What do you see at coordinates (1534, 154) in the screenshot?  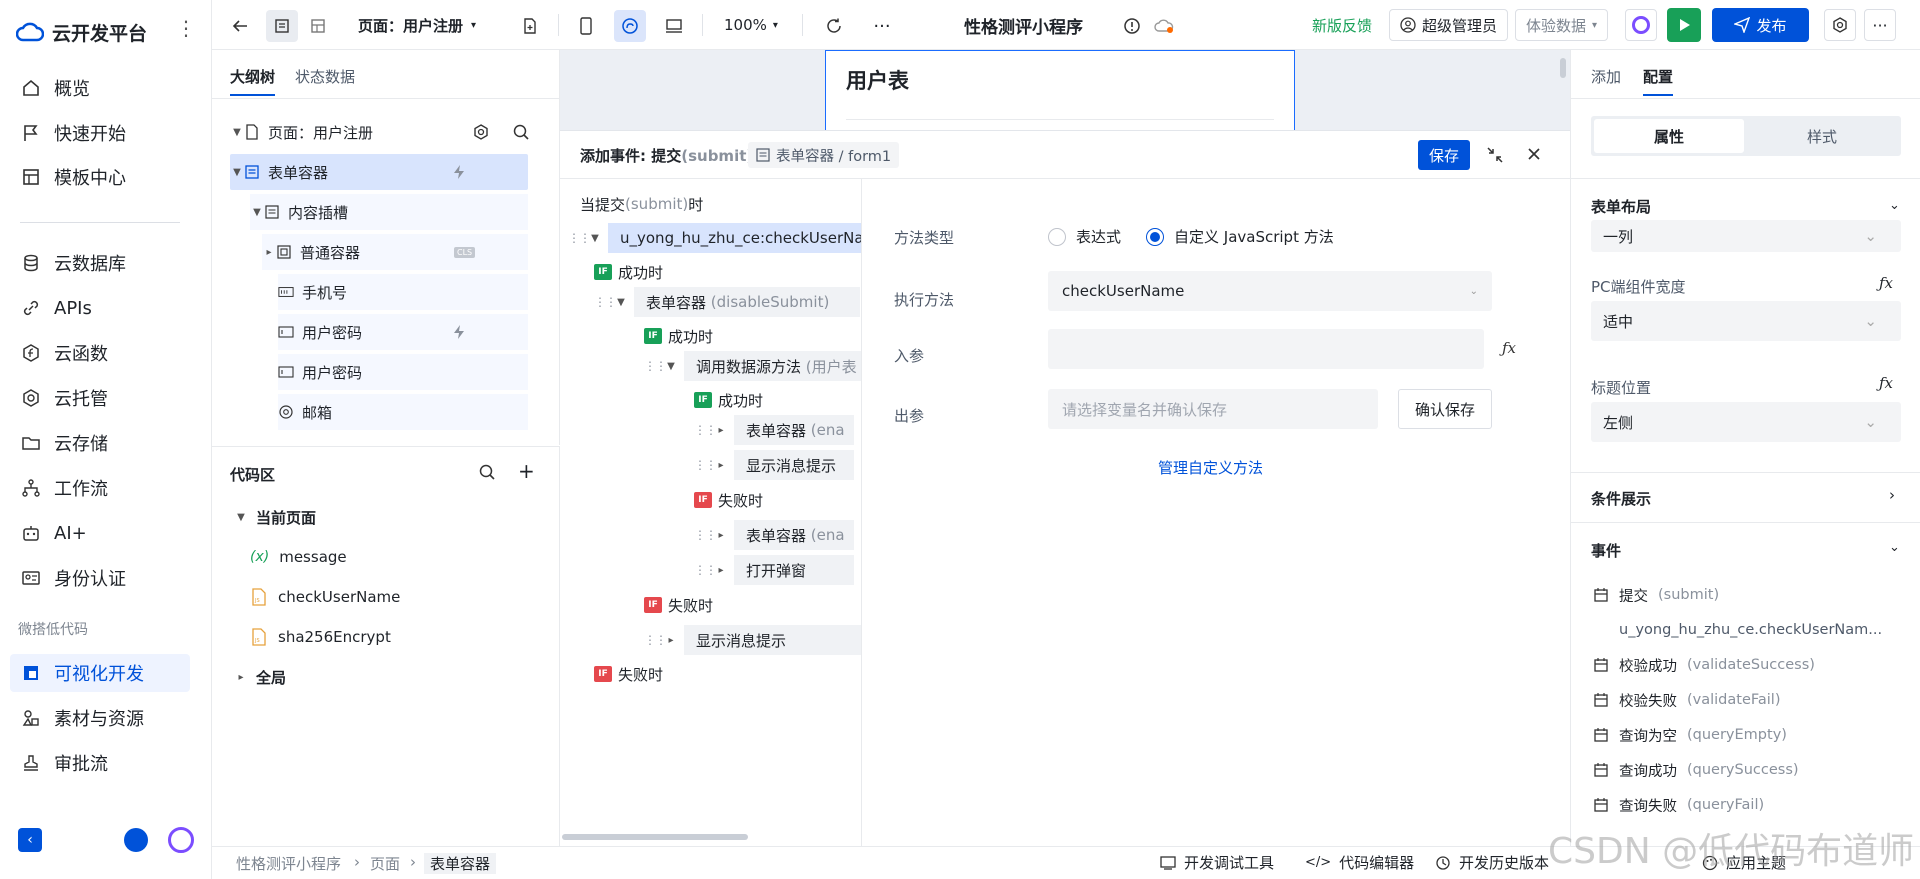 I see `close-icon` at bounding box center [1534, 154].